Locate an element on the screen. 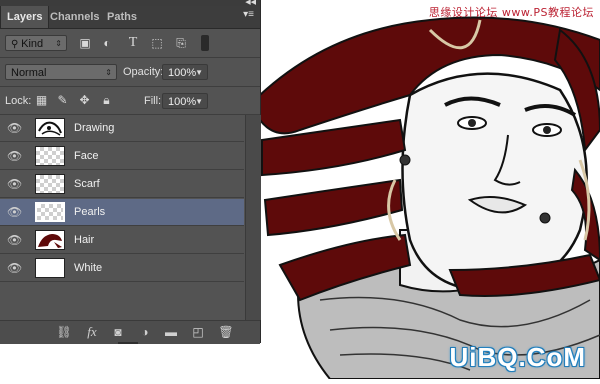  layer-name: Pearls is located at coordinates (90, 212).